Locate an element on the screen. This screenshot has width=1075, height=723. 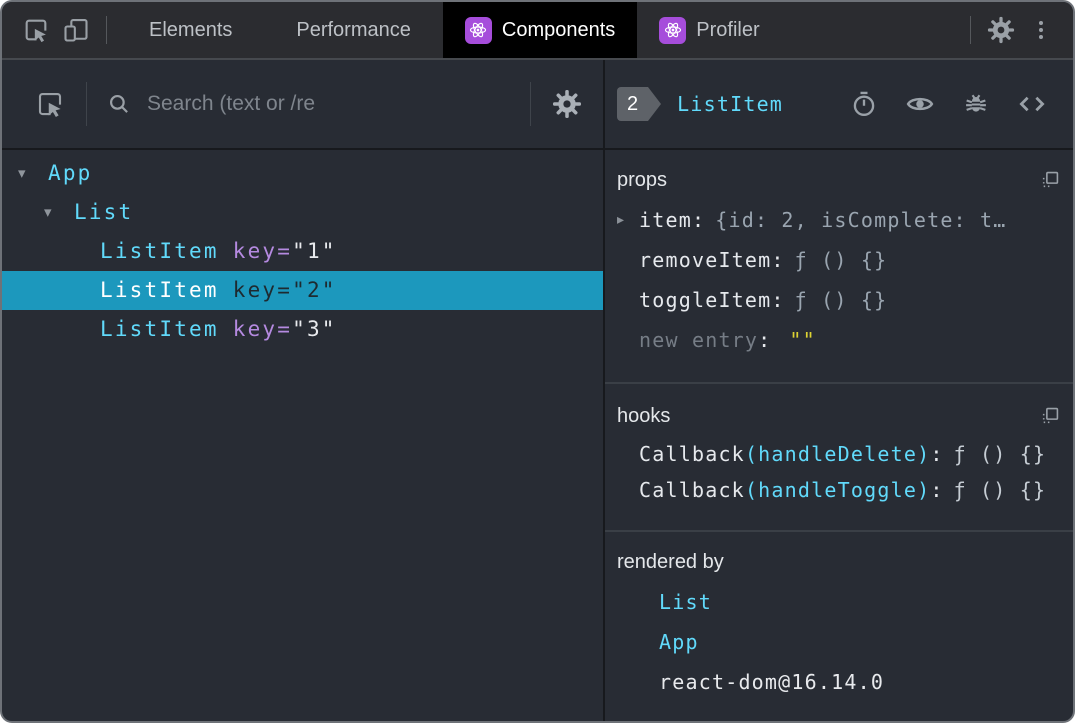
rendered-by-item: react-dom@16.14.0 is located at coordinates (838, 682).